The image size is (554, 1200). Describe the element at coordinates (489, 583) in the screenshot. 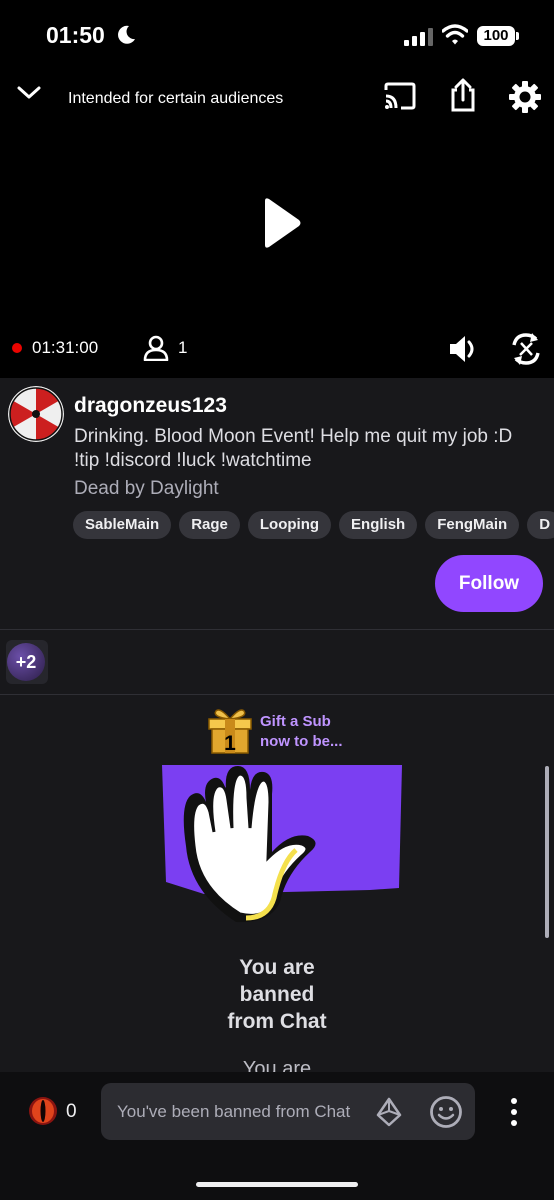

I see `follow-button: Follow` at that location.